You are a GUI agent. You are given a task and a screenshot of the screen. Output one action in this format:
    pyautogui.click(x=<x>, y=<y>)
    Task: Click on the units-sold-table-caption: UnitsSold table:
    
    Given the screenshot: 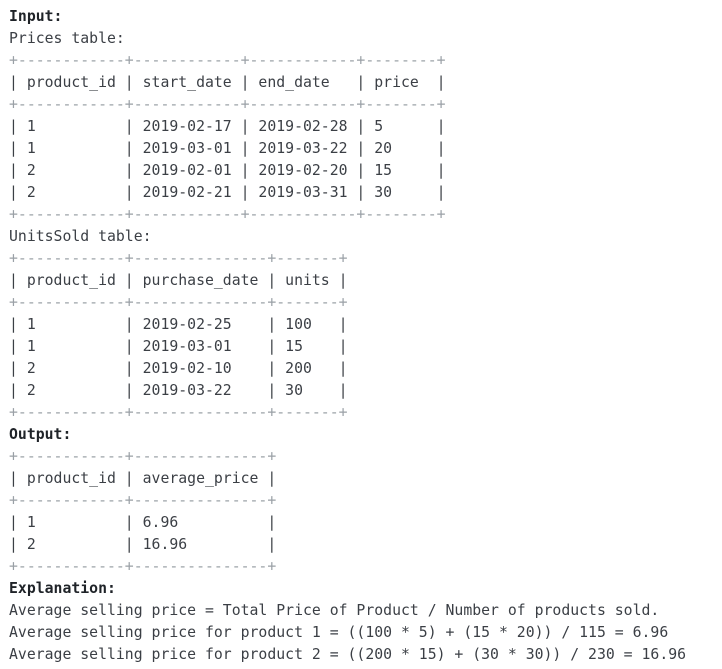 What is the action you would take?
    pyautogui.click(x=80, y=236)
    